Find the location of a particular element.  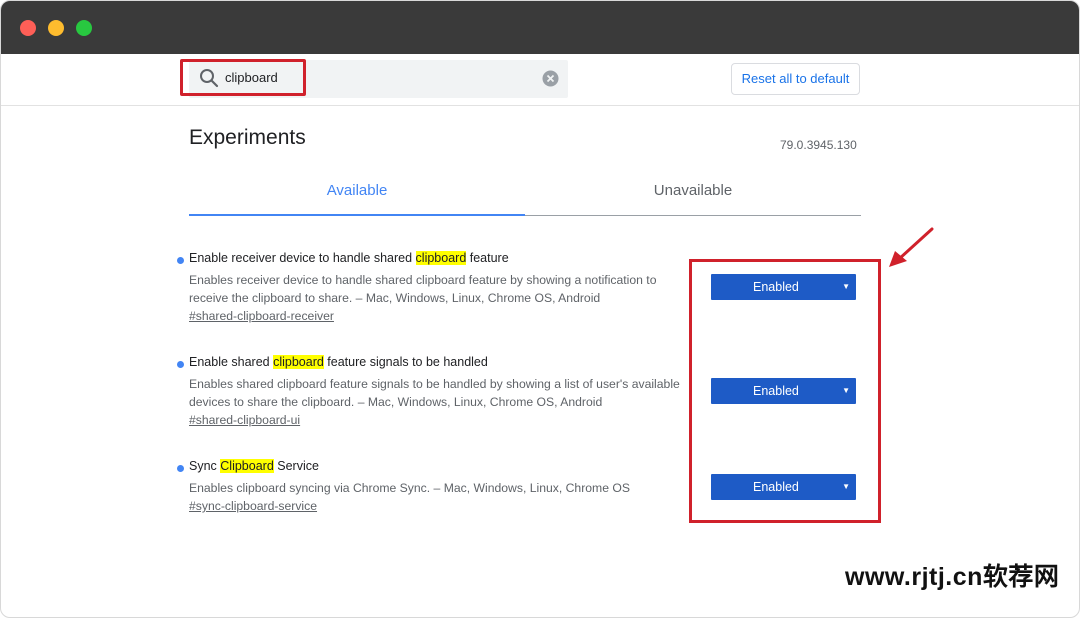

experiment-link: #sync-clipboard-service is located at coordinates (253, 506).